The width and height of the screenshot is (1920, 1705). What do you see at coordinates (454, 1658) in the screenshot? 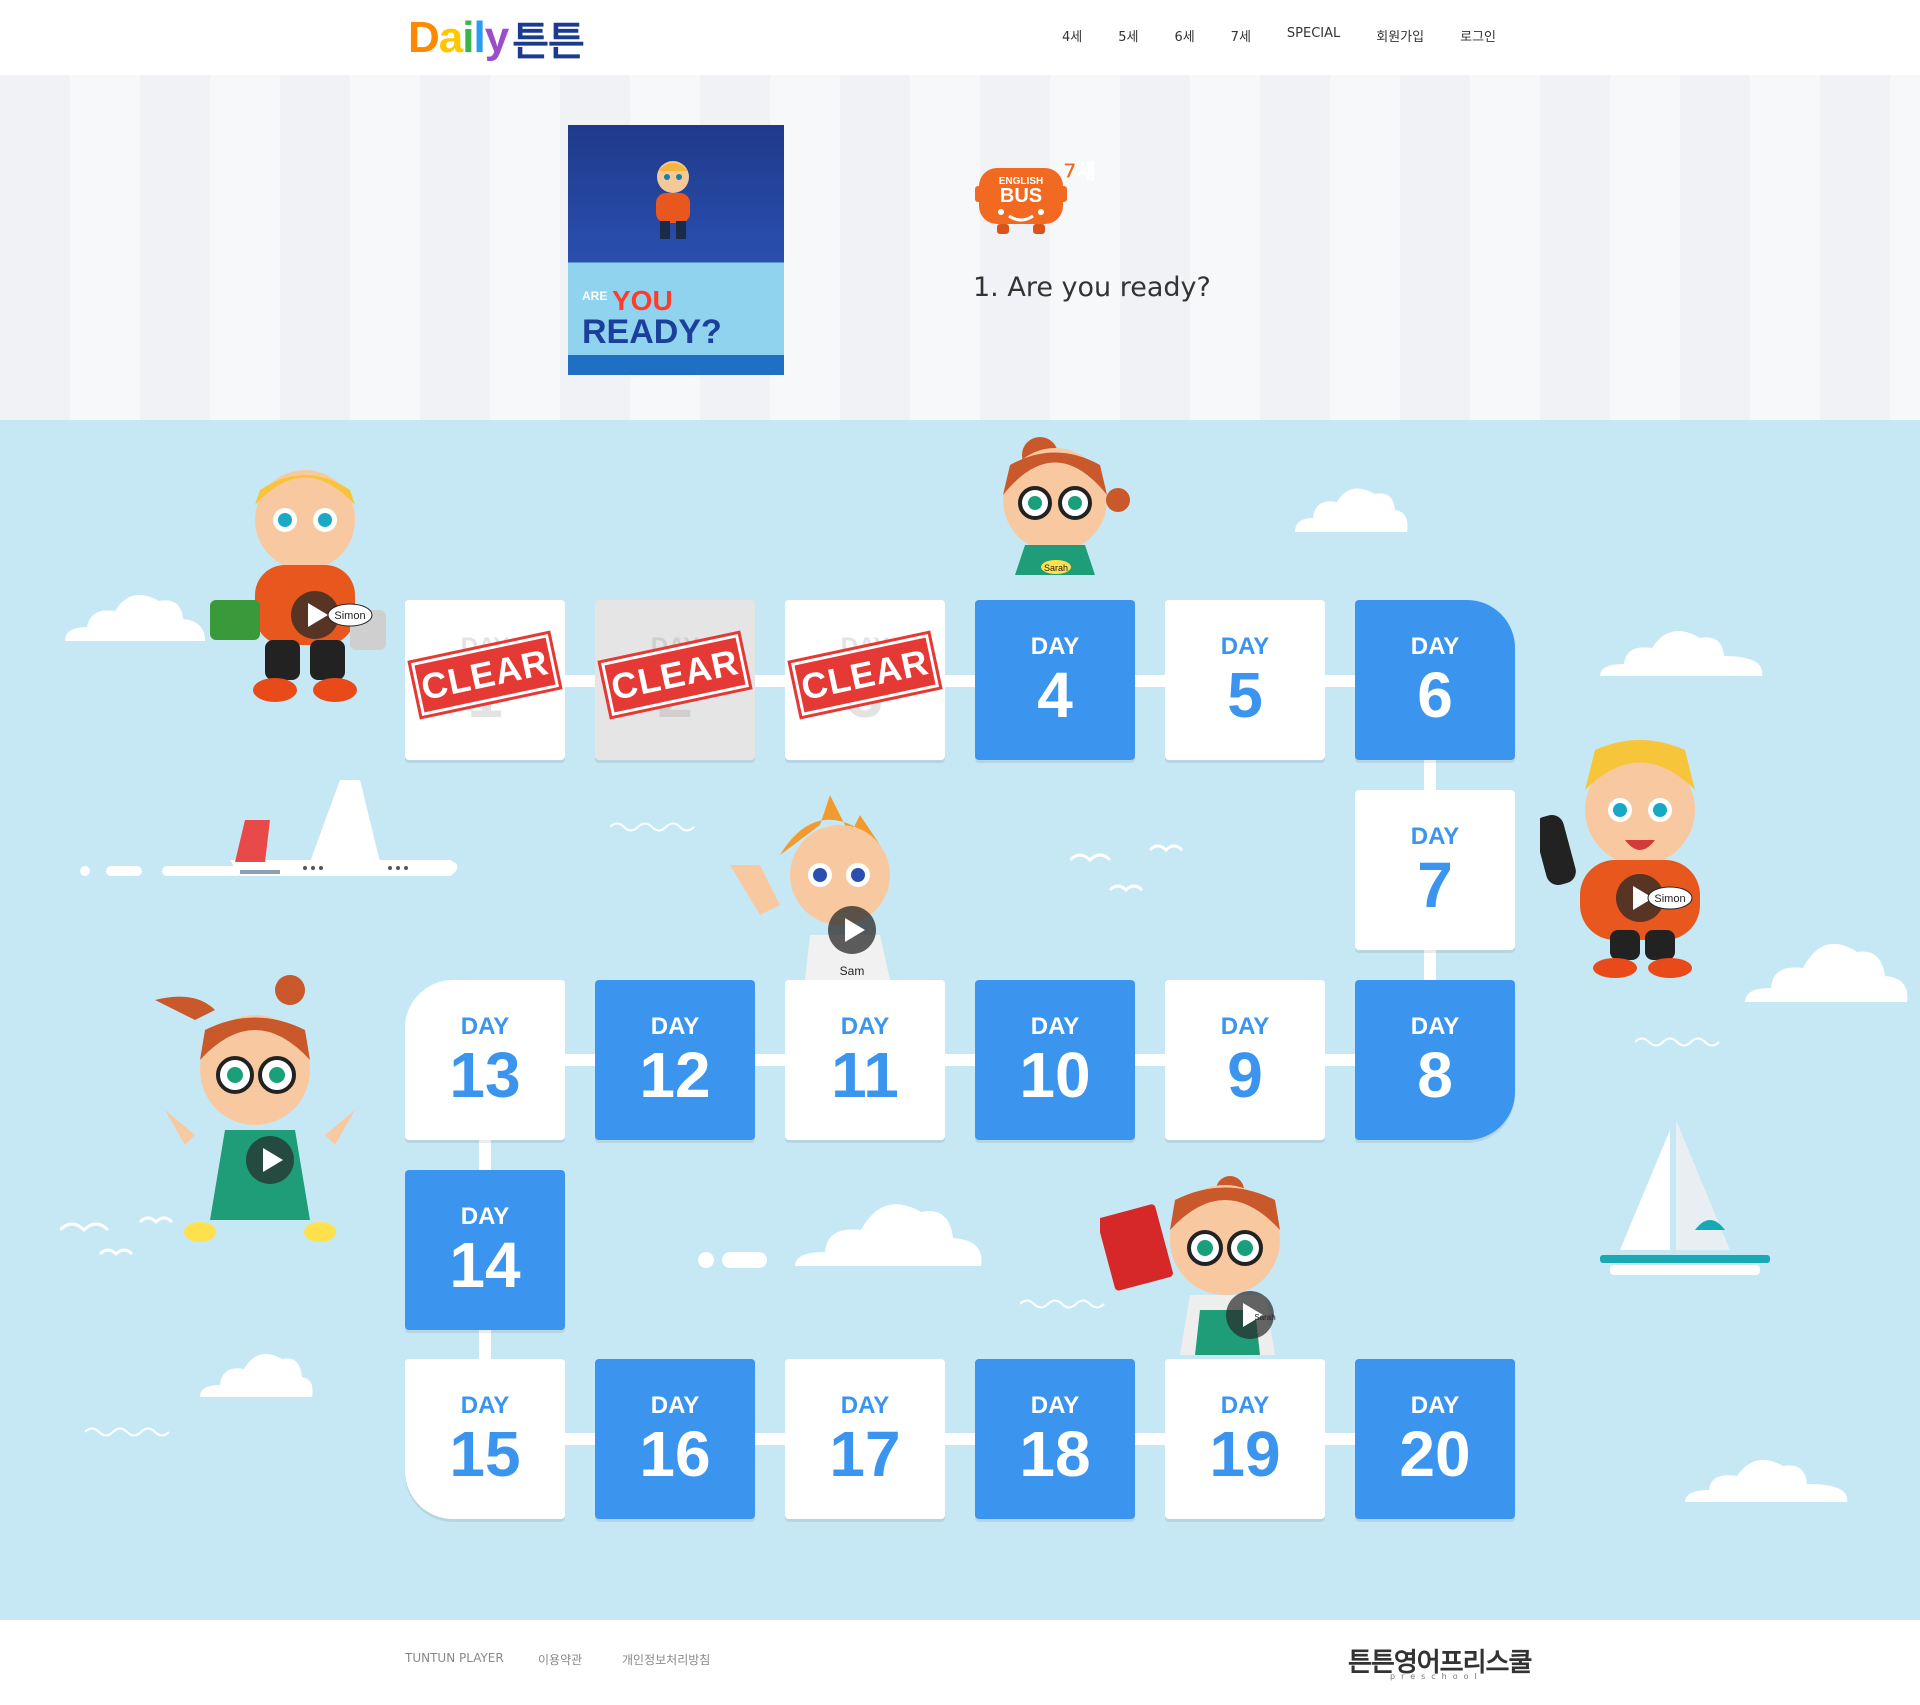
I see `footer-link-player: TUNTUN PLAYER` at bounding box center [454, 1658].